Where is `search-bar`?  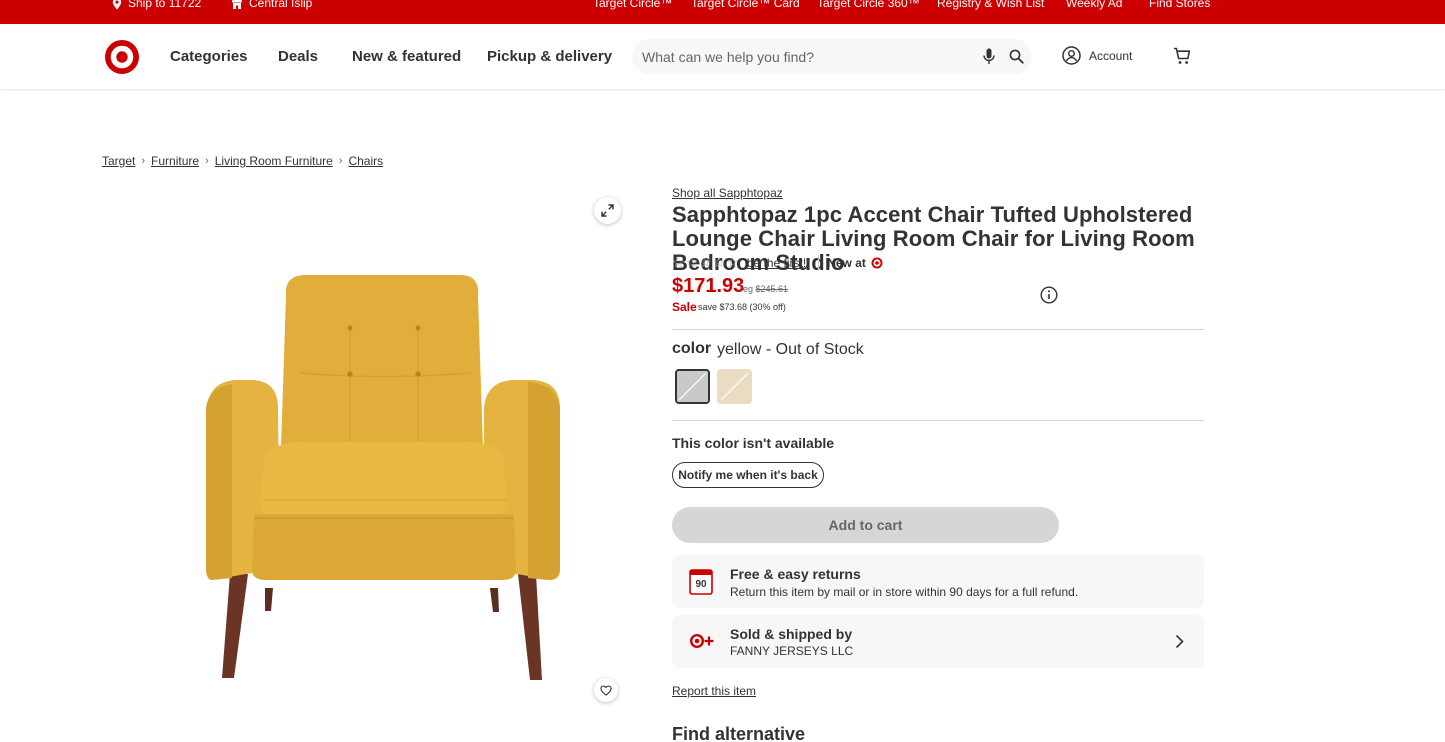 search-bar is located at coordinates (832, 56).